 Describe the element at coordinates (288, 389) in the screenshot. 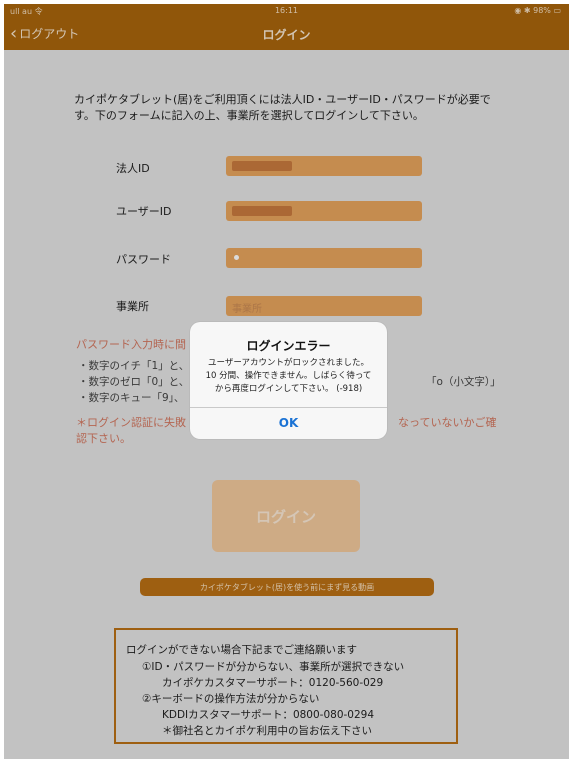

I see `dialog-message-line-3: から再度ログインして下さい。 (-918)` at that location.